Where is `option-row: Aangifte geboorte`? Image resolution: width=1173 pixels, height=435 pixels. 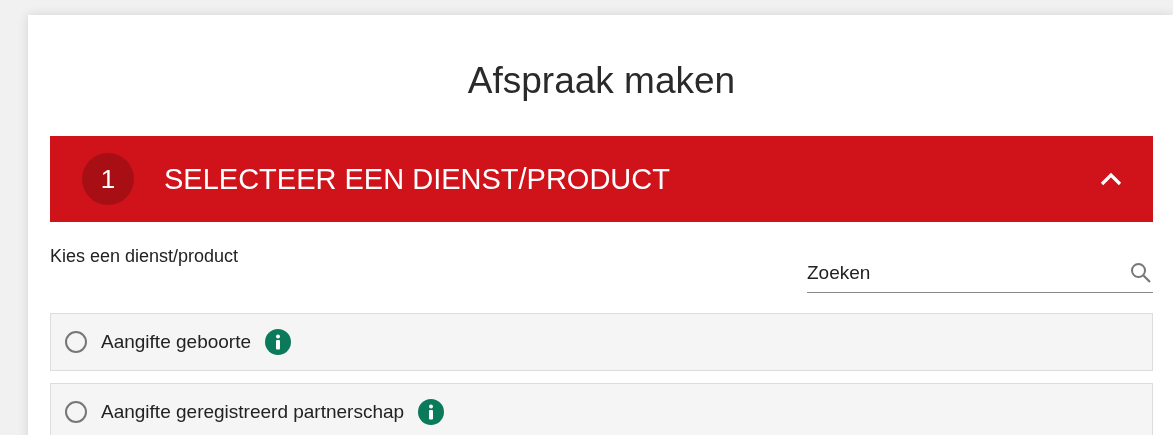 option-row: Aangifte geboorte is located at coordinates (601, 342).